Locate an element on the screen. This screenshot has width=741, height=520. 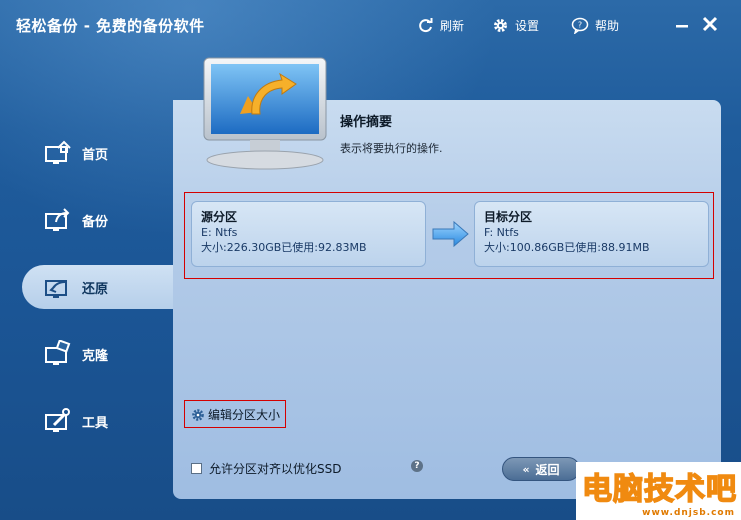
settings-button: 设置 is located at coordinates (515, 25).